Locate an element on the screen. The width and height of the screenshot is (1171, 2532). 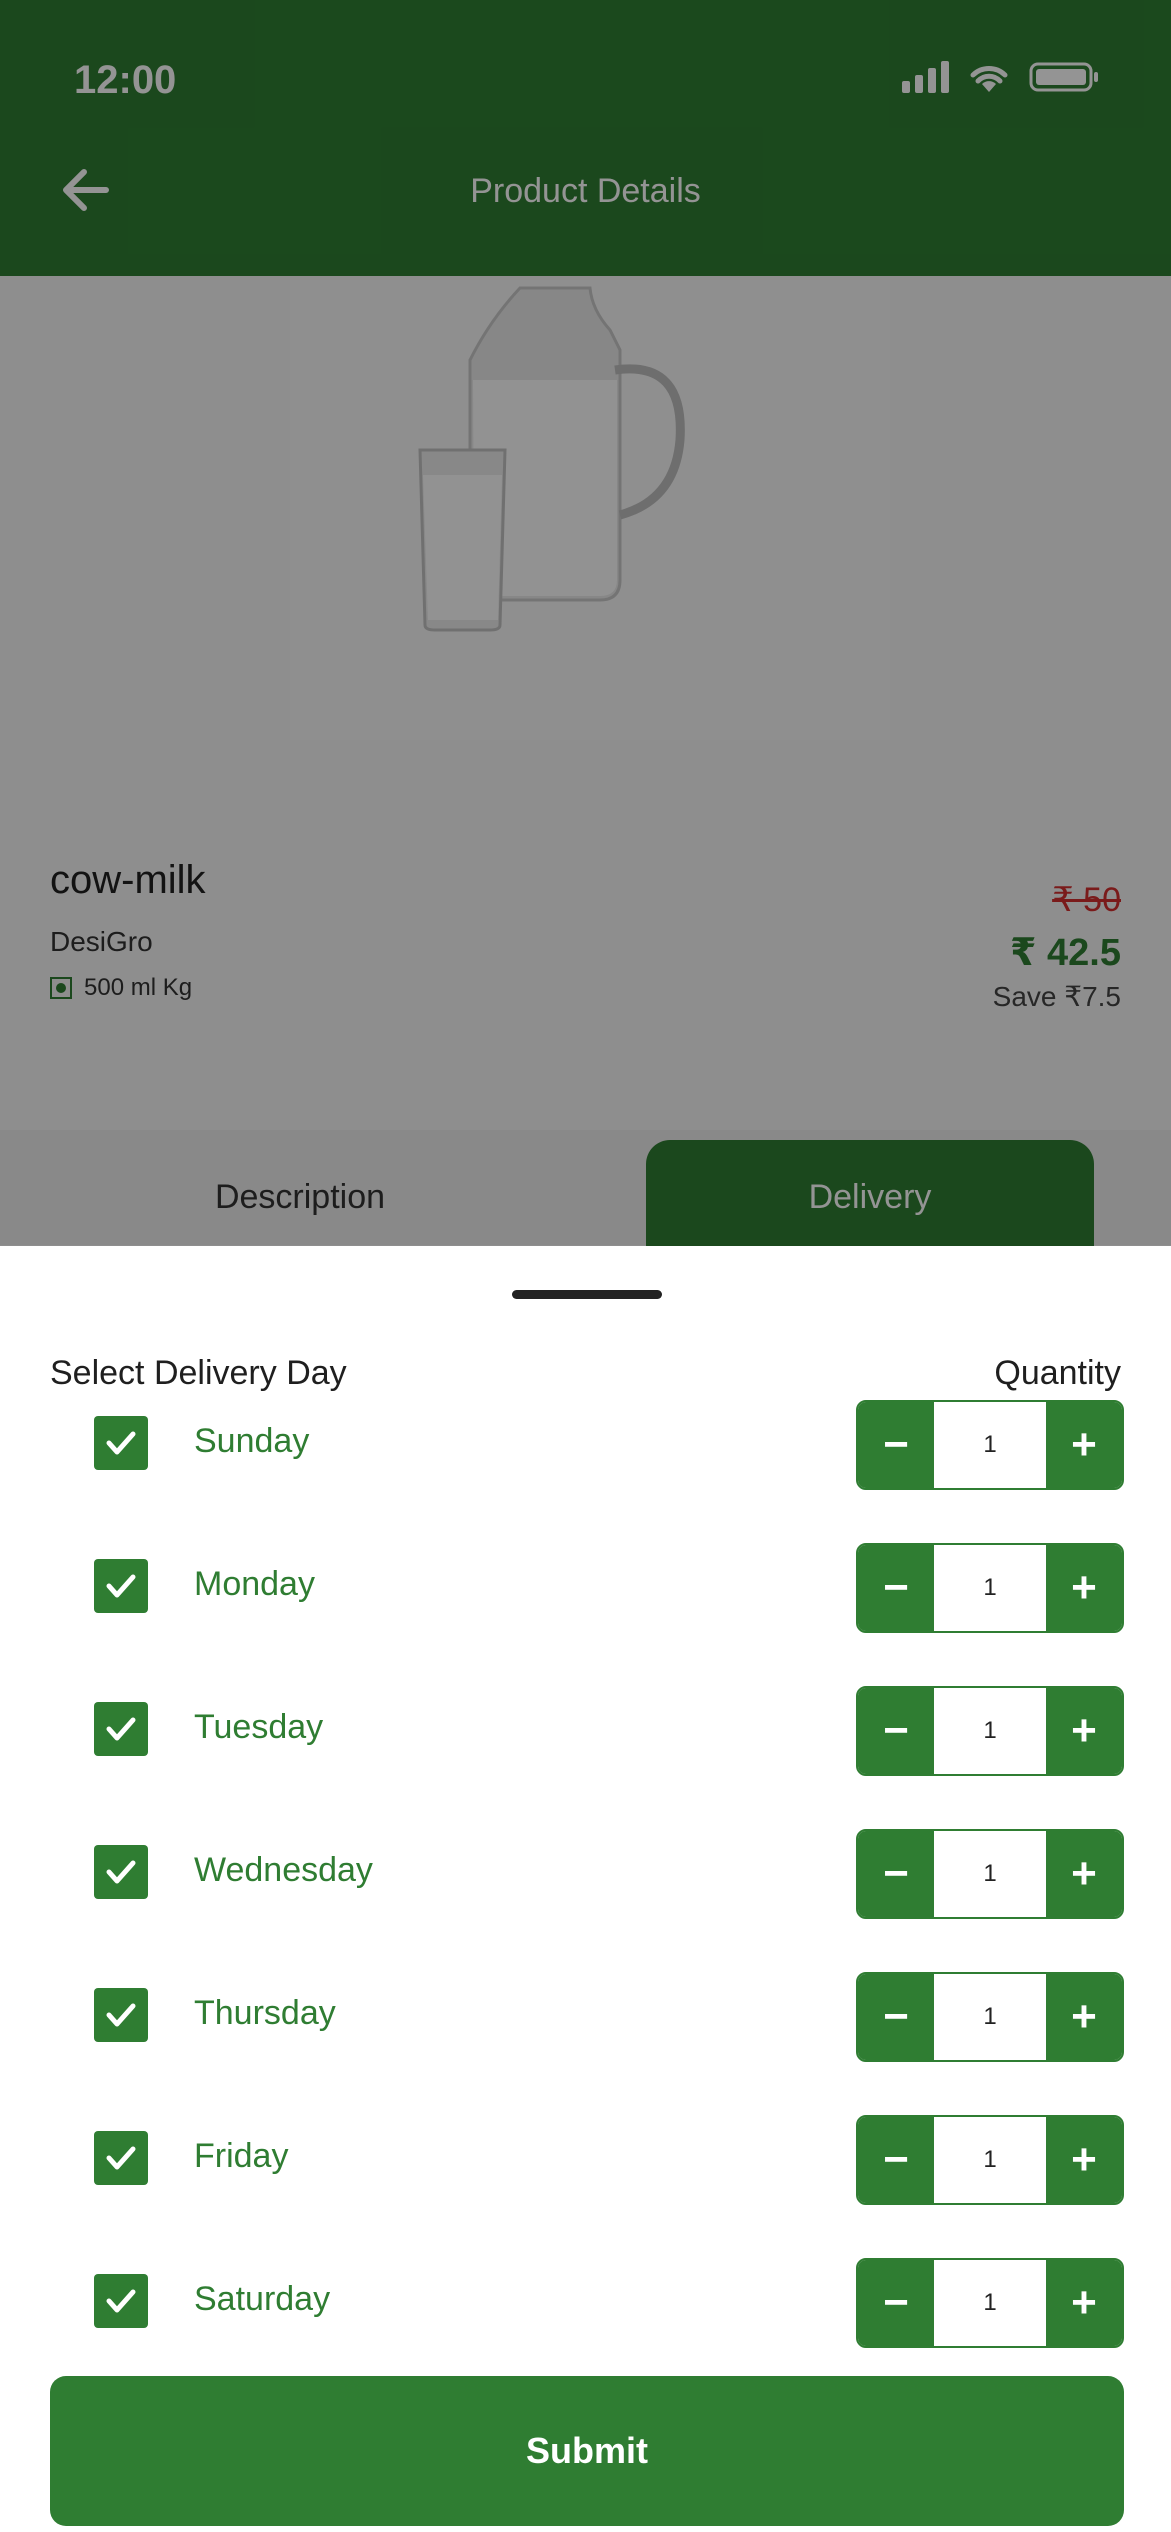
delivery-day-heading: Select Delivery Day is located at coordinates (198, 1373).